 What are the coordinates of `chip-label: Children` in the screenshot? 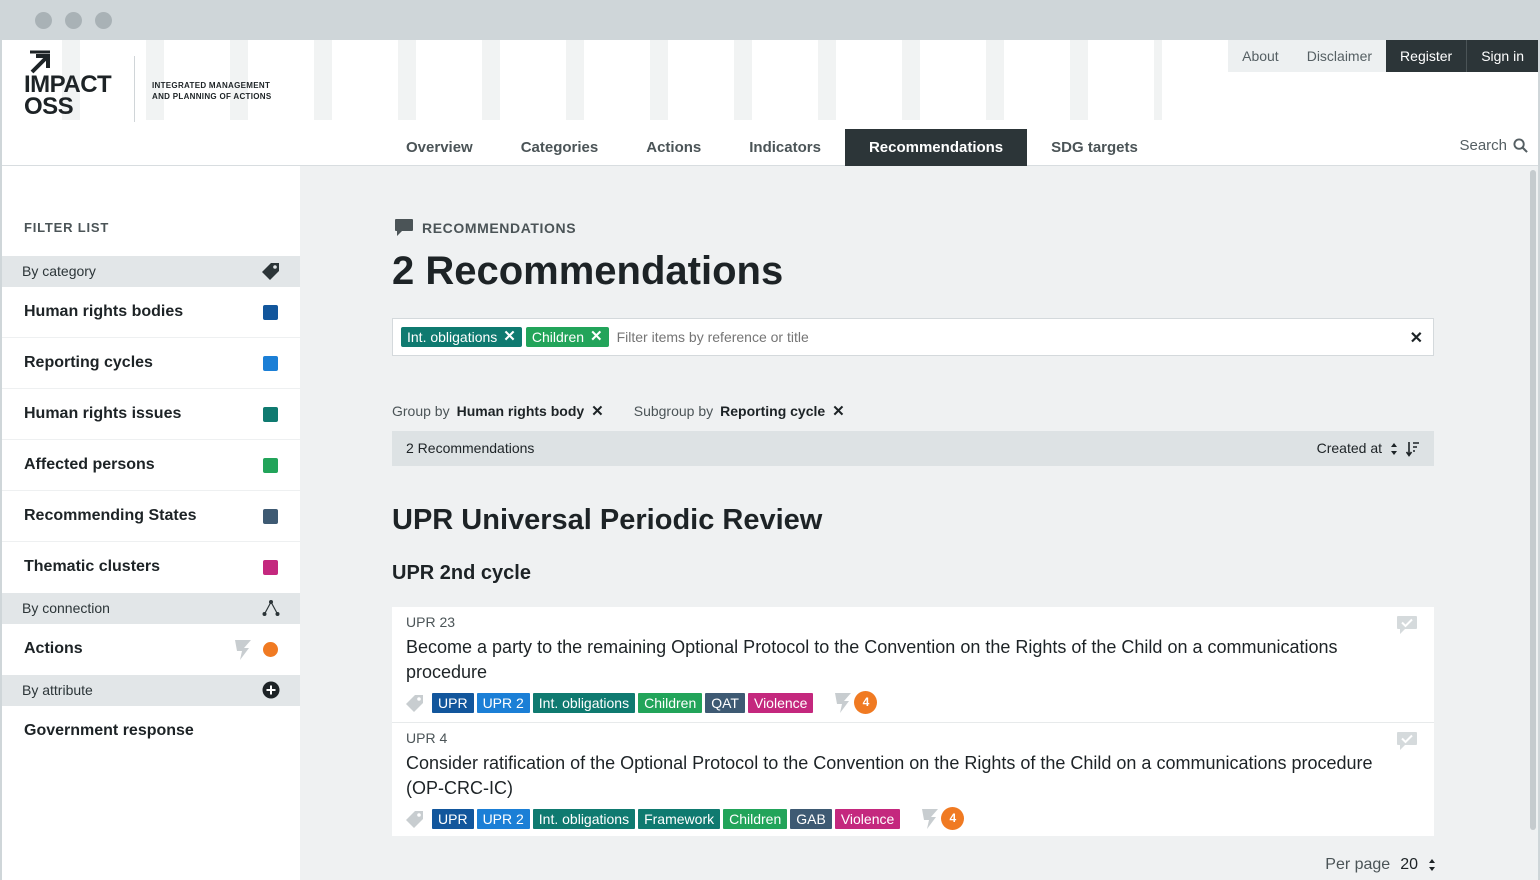 It's located at (558, 337).